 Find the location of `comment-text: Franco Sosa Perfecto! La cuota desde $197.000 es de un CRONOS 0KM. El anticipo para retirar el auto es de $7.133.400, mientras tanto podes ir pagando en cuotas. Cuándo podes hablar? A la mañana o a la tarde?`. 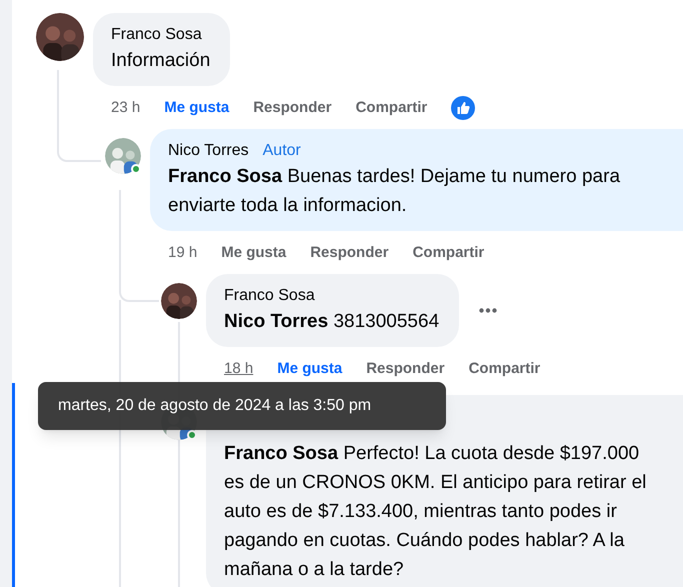

comment-text: Franco Sosa Perfecto! La cuota desde $197.000 es de un CRONOS 0KM. El anticipo para retirar el auto es de $7.133.400, mientras tanto podes ir pagando en cuotas. Cuándo podes hablar? A la mañana o a la tarde? is located at coordinates (436, 512).